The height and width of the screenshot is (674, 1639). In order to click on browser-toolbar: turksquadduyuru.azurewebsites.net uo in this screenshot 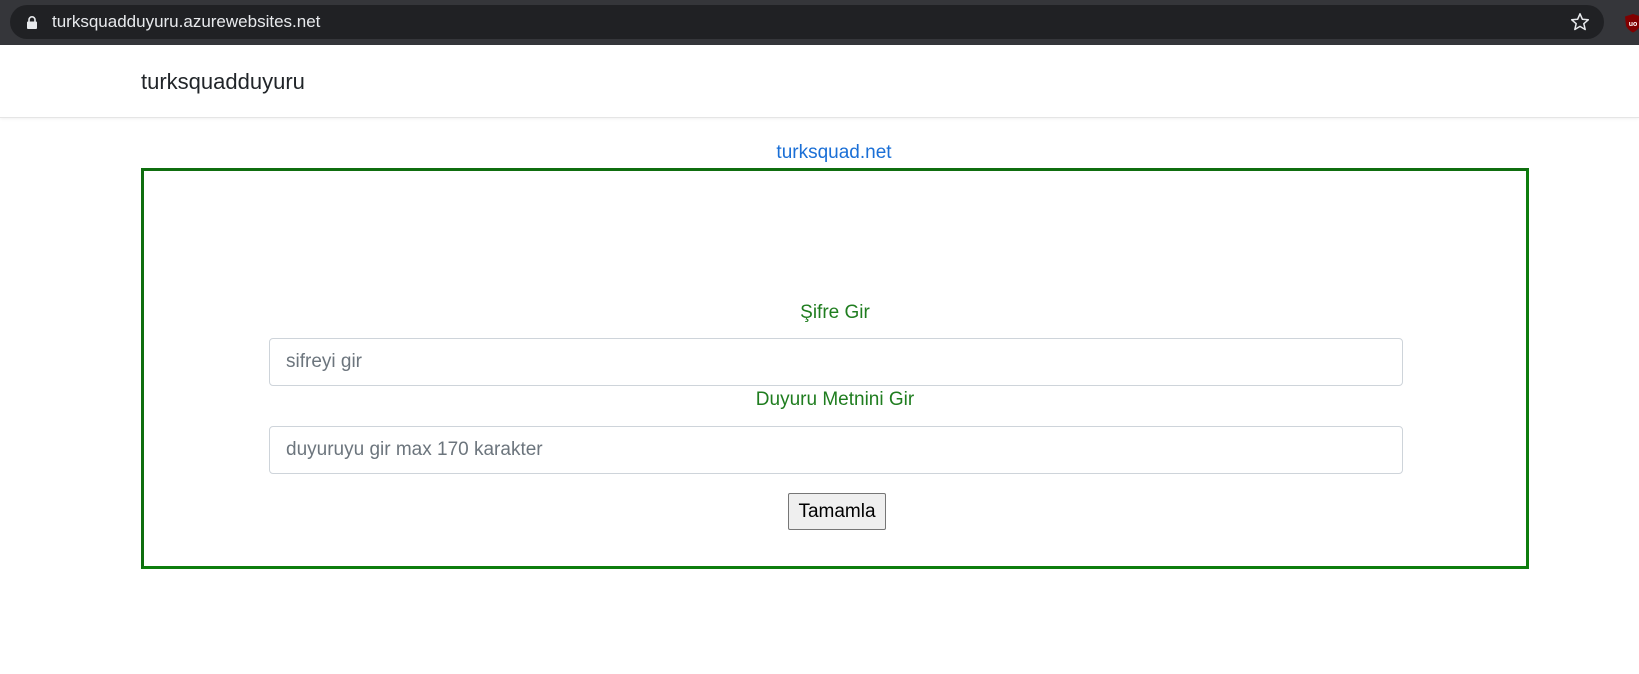, I will do `click(819, 22)`.